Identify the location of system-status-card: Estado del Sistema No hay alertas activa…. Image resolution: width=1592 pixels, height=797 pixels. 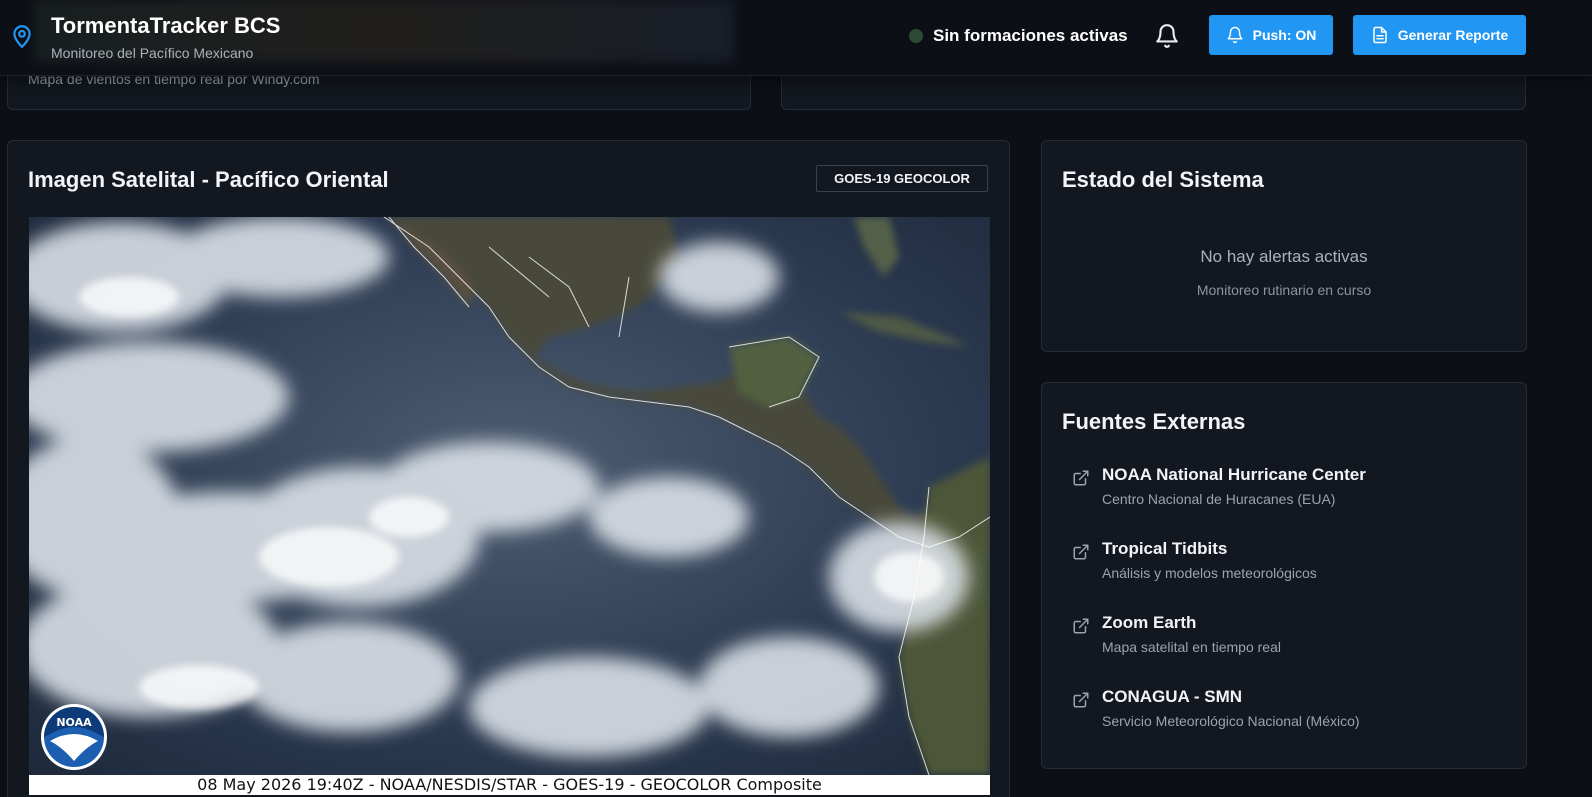
(1284, 246).